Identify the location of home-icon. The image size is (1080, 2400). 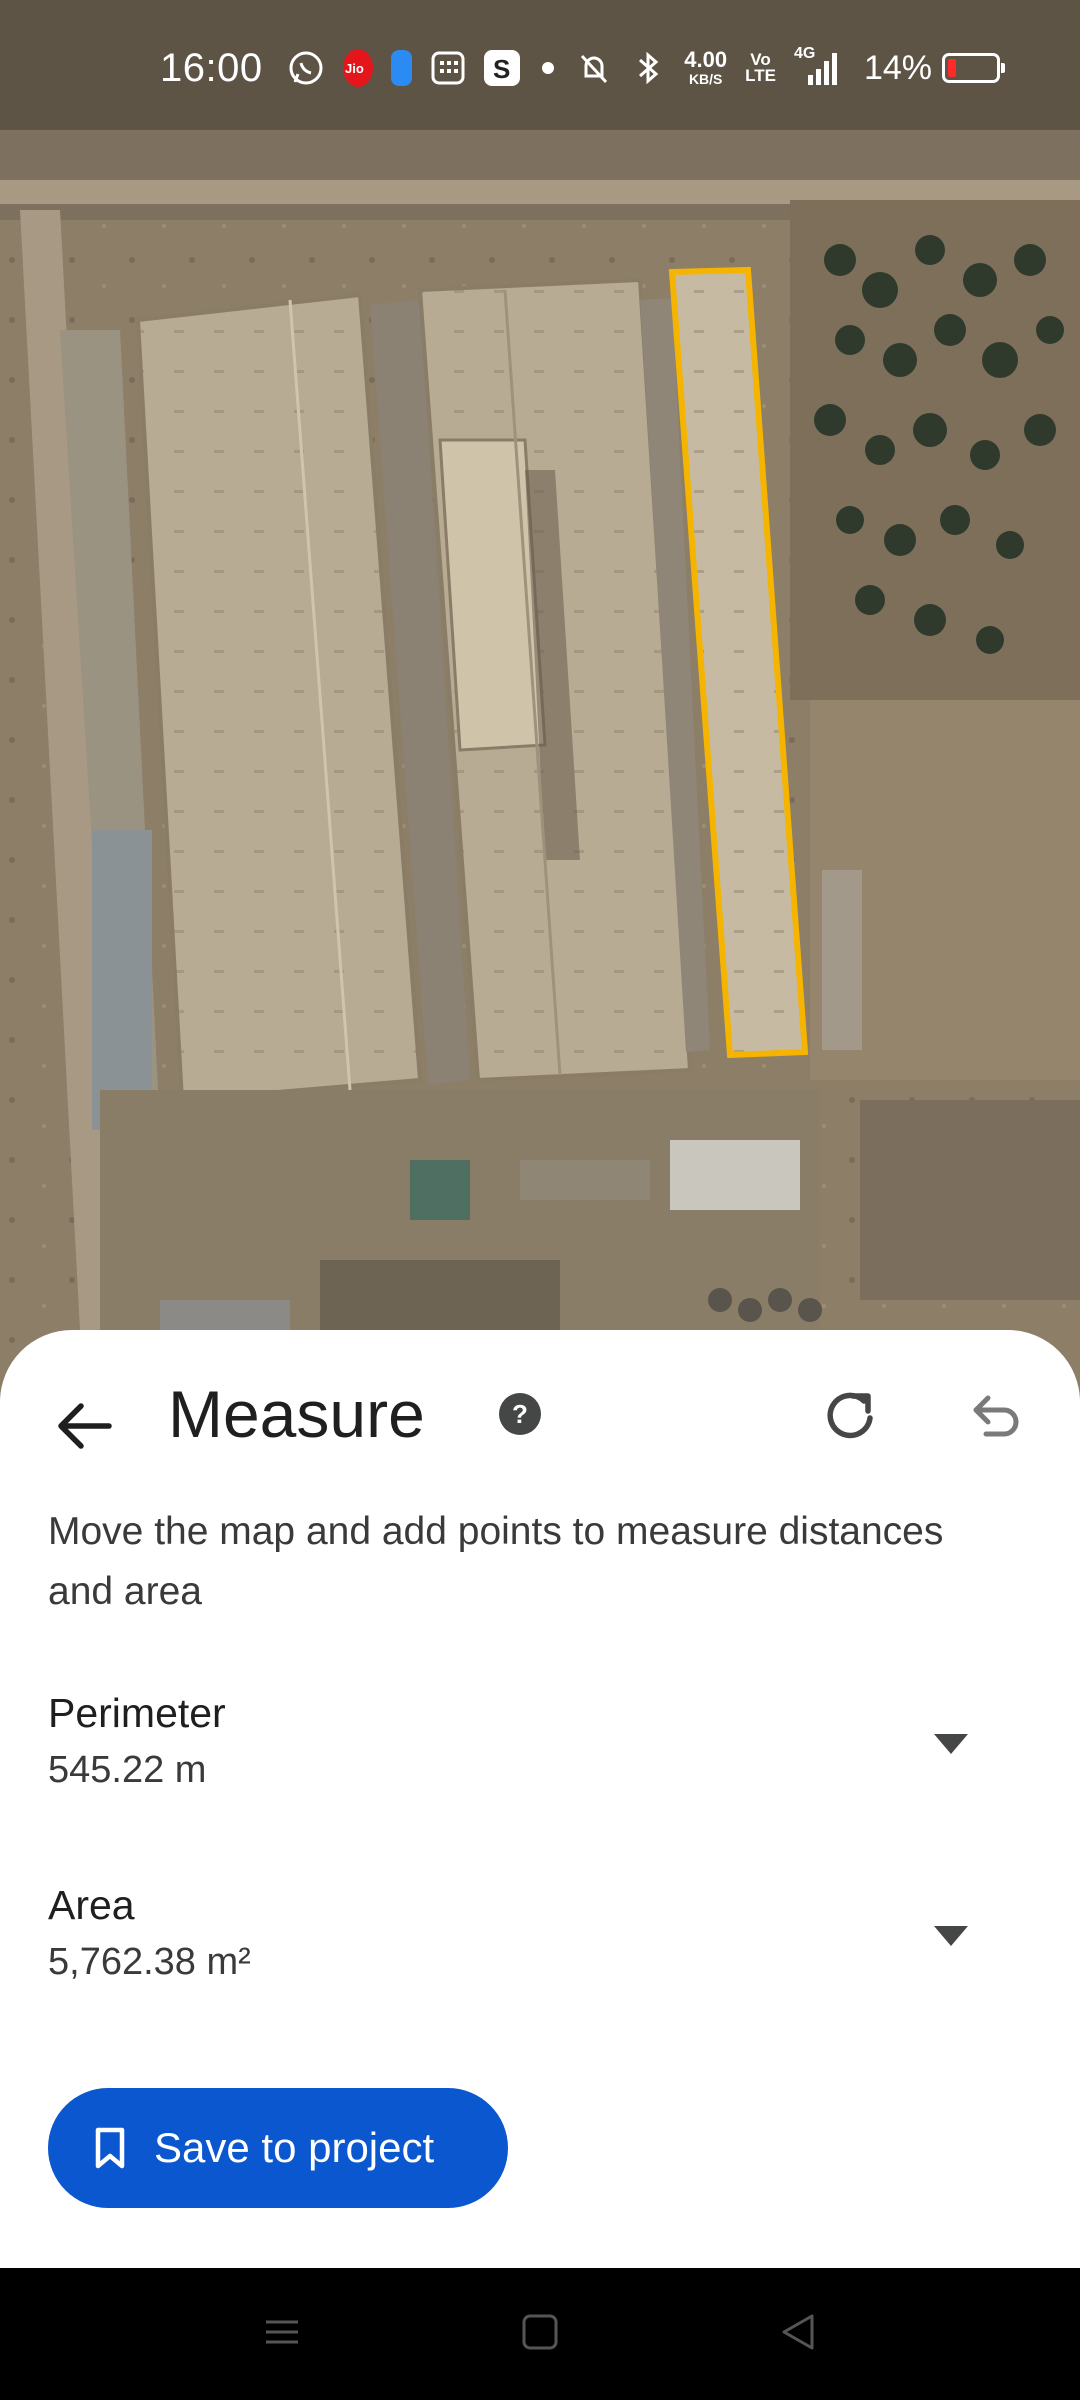
(540, 2332).